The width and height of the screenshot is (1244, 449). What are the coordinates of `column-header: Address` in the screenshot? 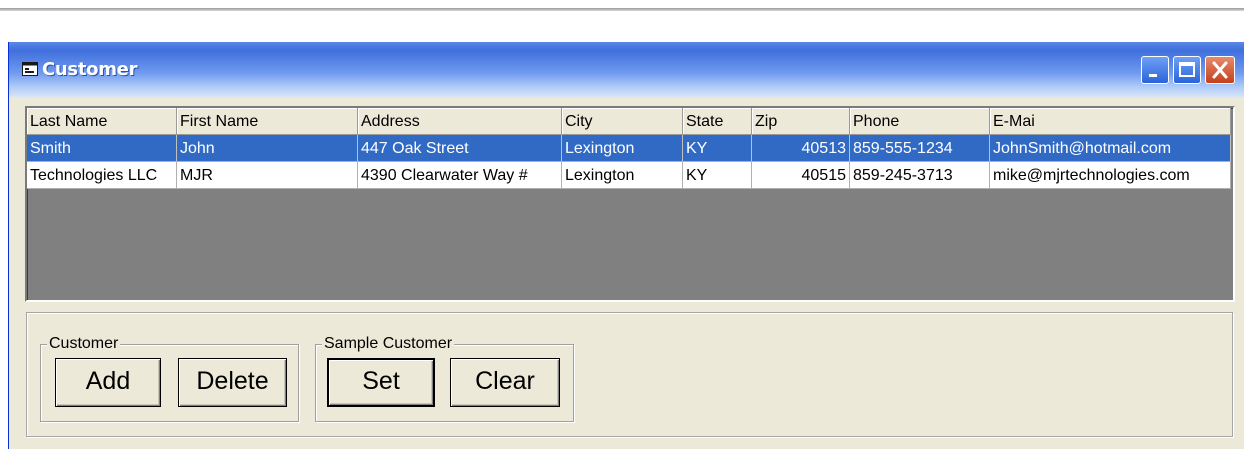 It's located at (460, 121).